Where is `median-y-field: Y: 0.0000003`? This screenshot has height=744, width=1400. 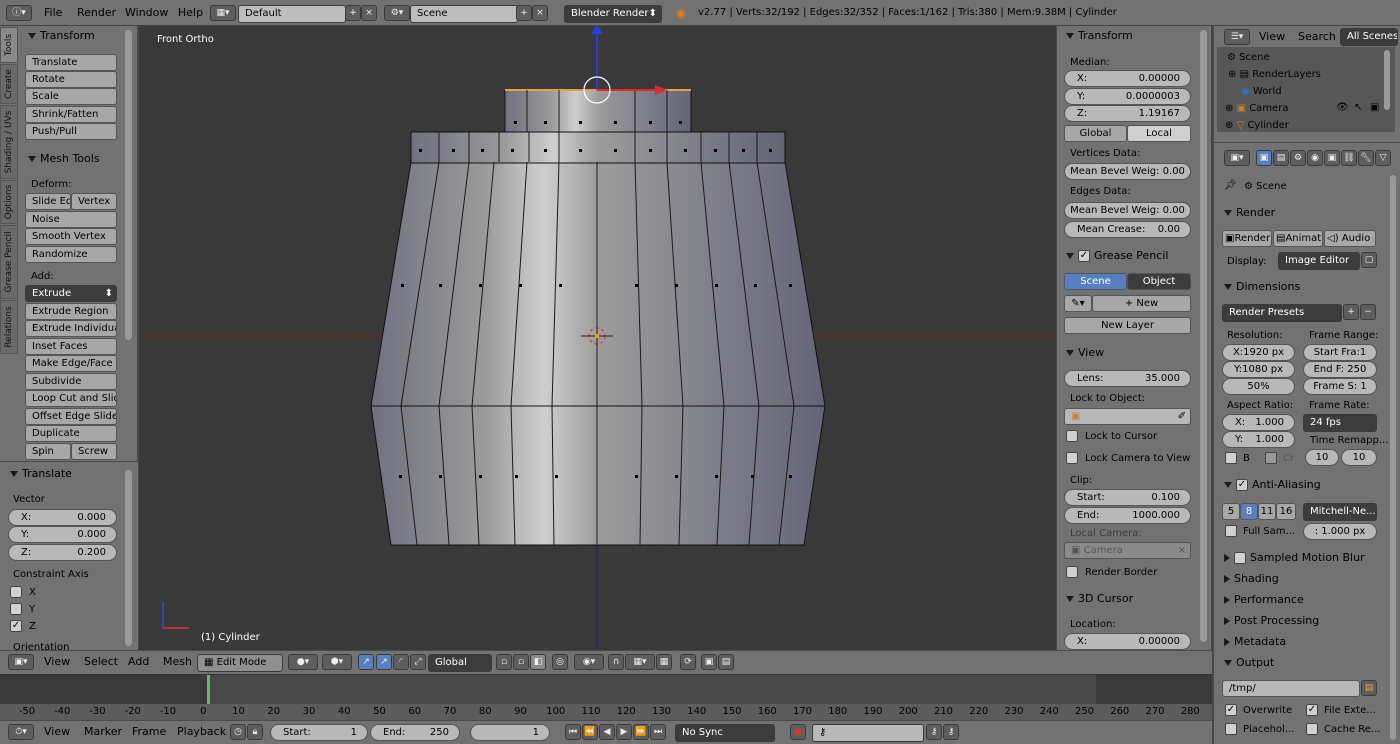
median-y-field: Y: 0.0000003 is located at coordinates (1127, 96).